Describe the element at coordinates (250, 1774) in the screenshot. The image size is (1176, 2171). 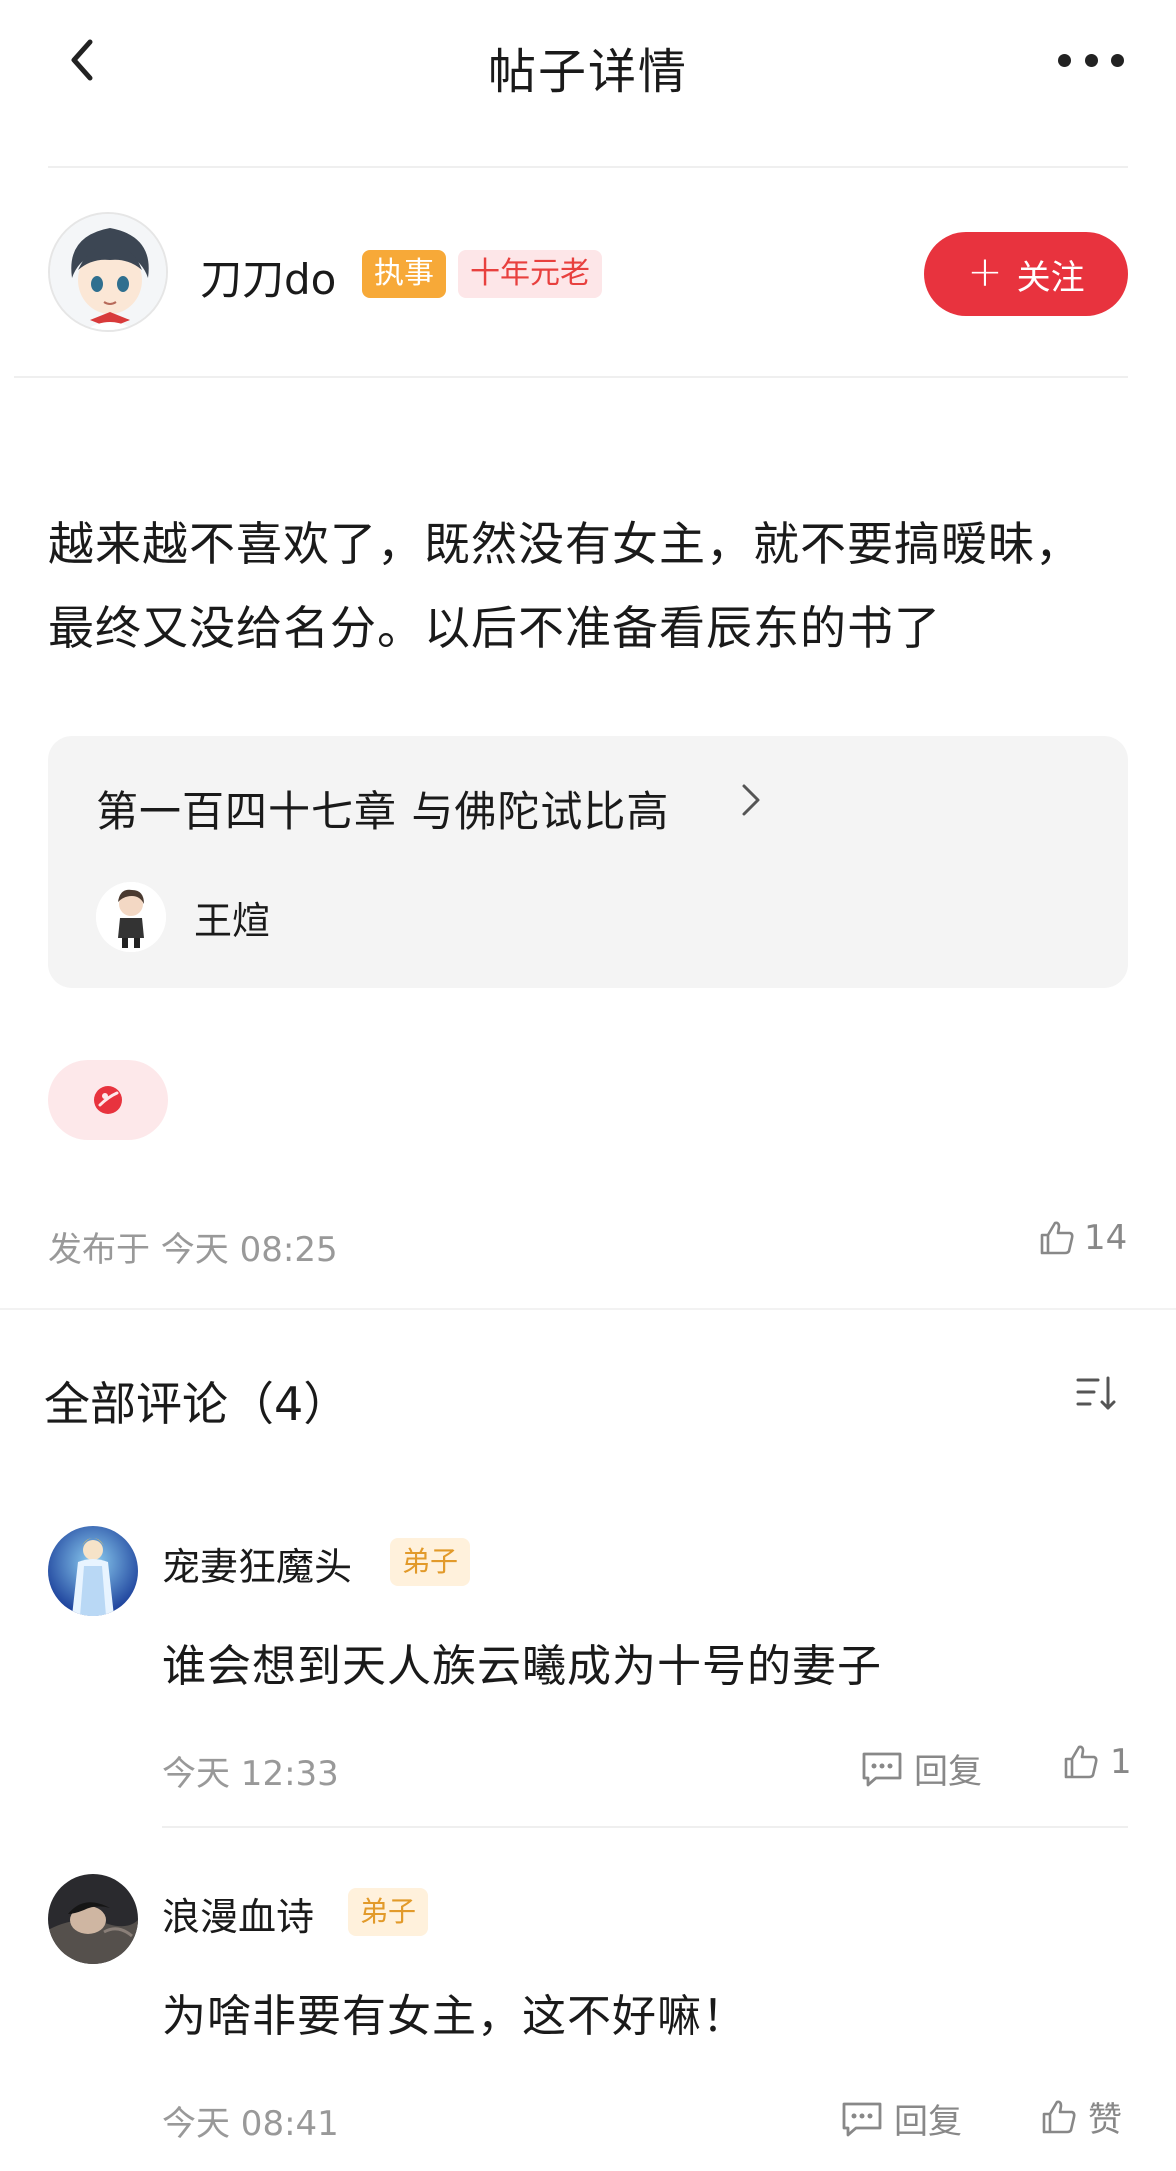
I see `comment-time: 今天 12:33` at that location.